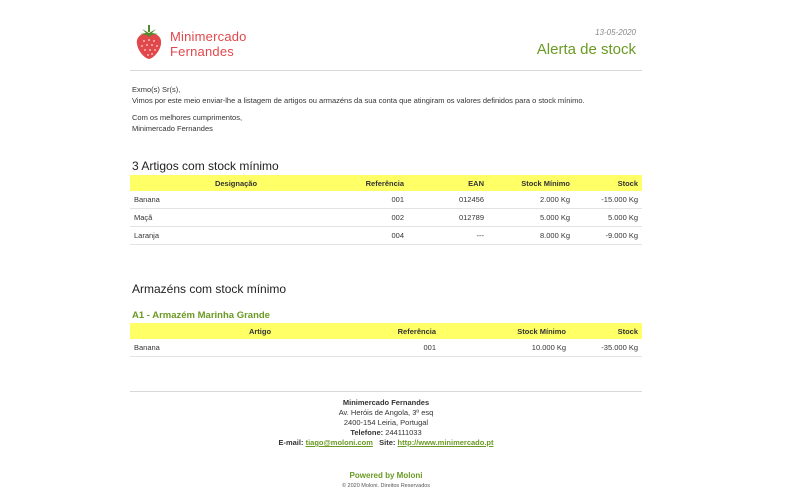 The height and width of the screenshot is (500, 800). What do you see at coordinates (187, 117) in the screenshot?
I see `intro-closing: Com os melhores cumprimentos,` at bounding box center [187, 117].